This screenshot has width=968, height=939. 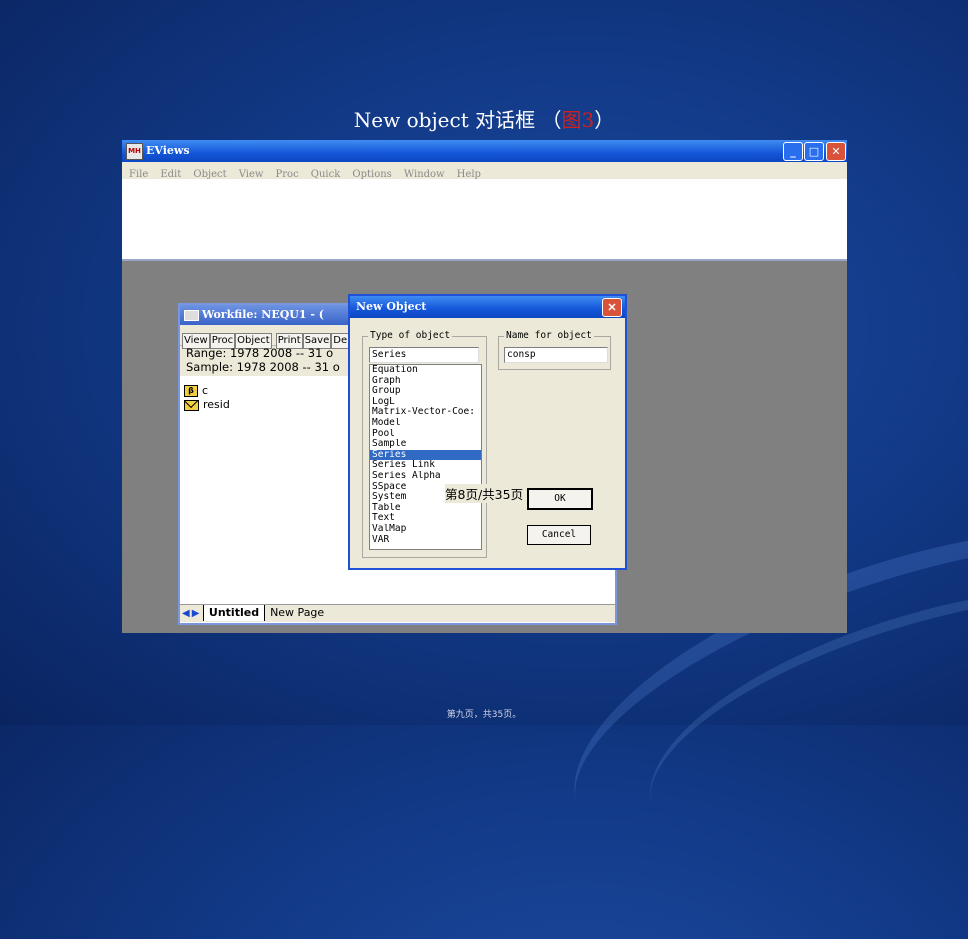 I want to click on list-item: Table, so click(x=425, y=508).